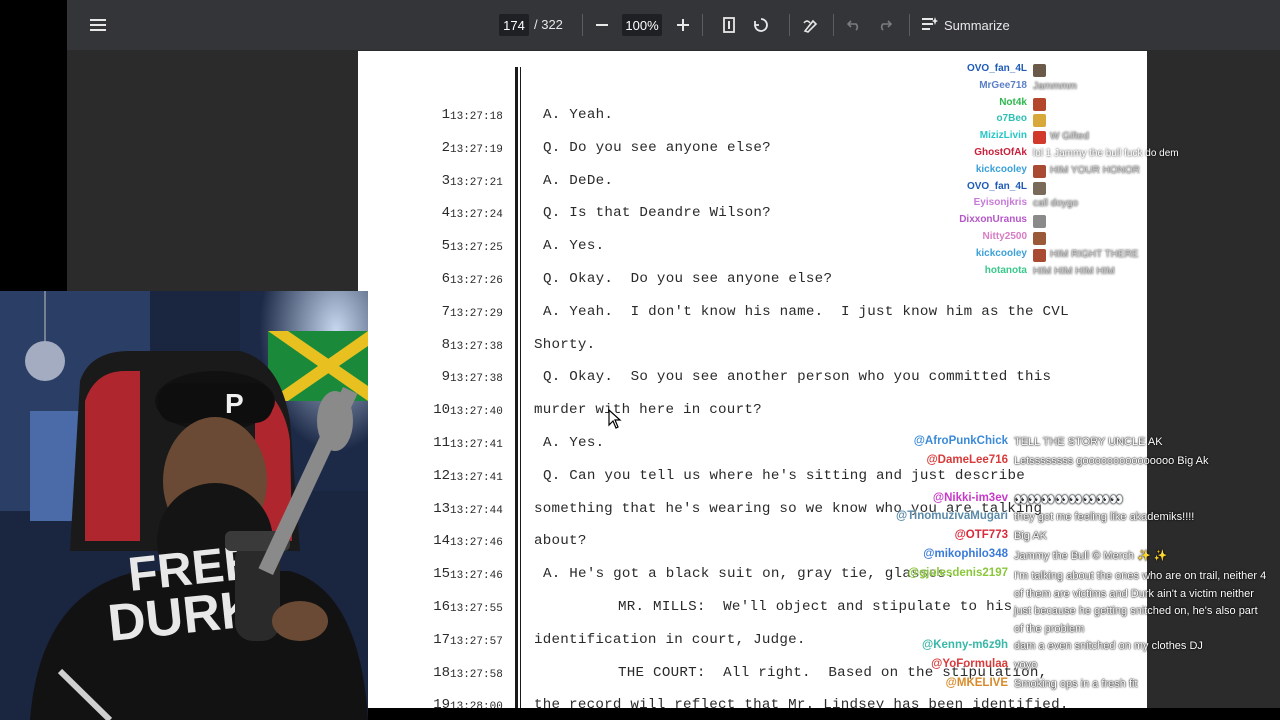  What do you see at coordinates (657, 147) in the screenshot?
I see `transcript-text: Q. Do you see anyone else?` at bounding box center [657, 147].